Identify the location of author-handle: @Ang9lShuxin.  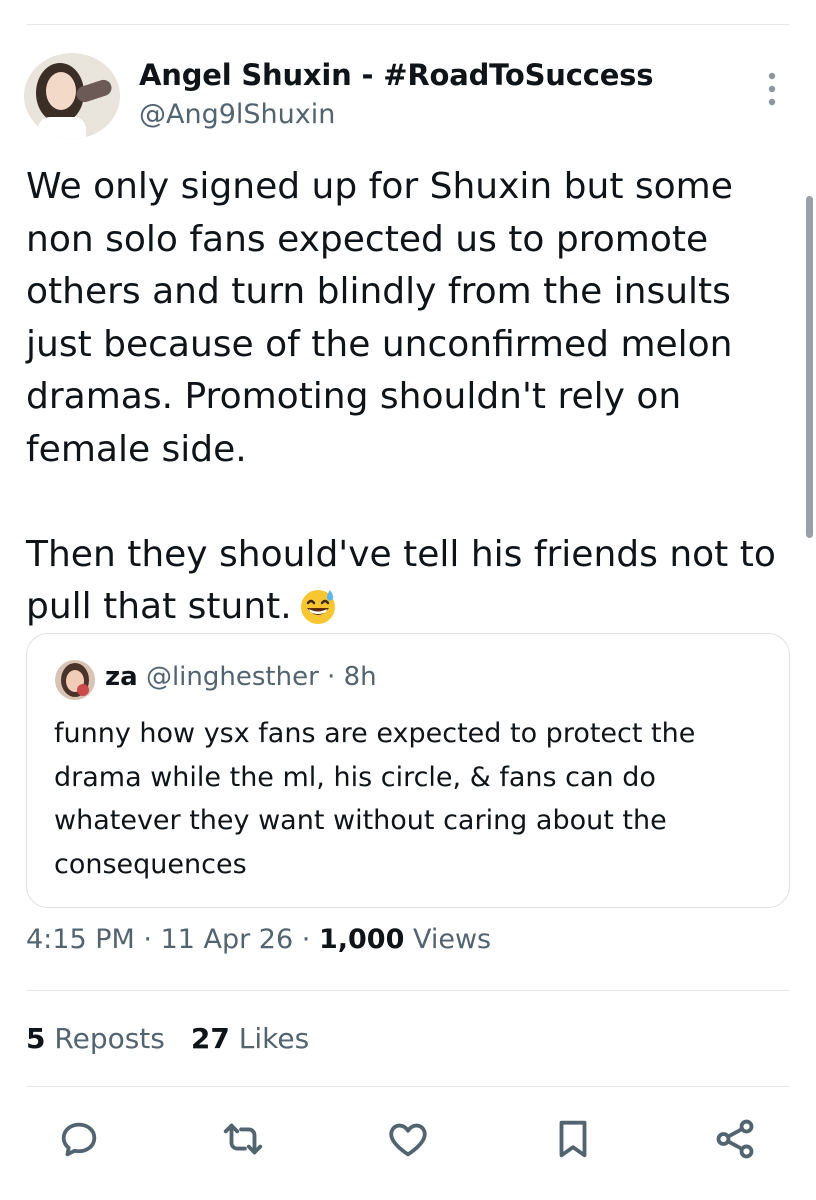
(237, 114).